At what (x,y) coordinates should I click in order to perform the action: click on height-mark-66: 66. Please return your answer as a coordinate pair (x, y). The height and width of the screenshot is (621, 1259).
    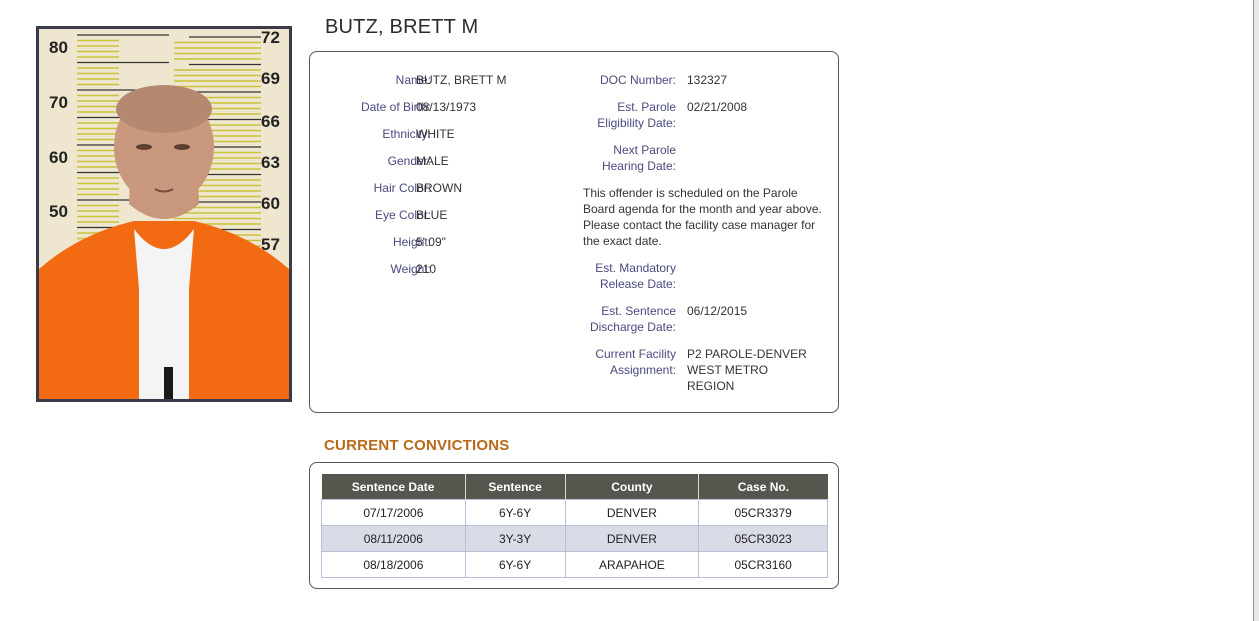
    Looking at the image, I should click on (270, 121).